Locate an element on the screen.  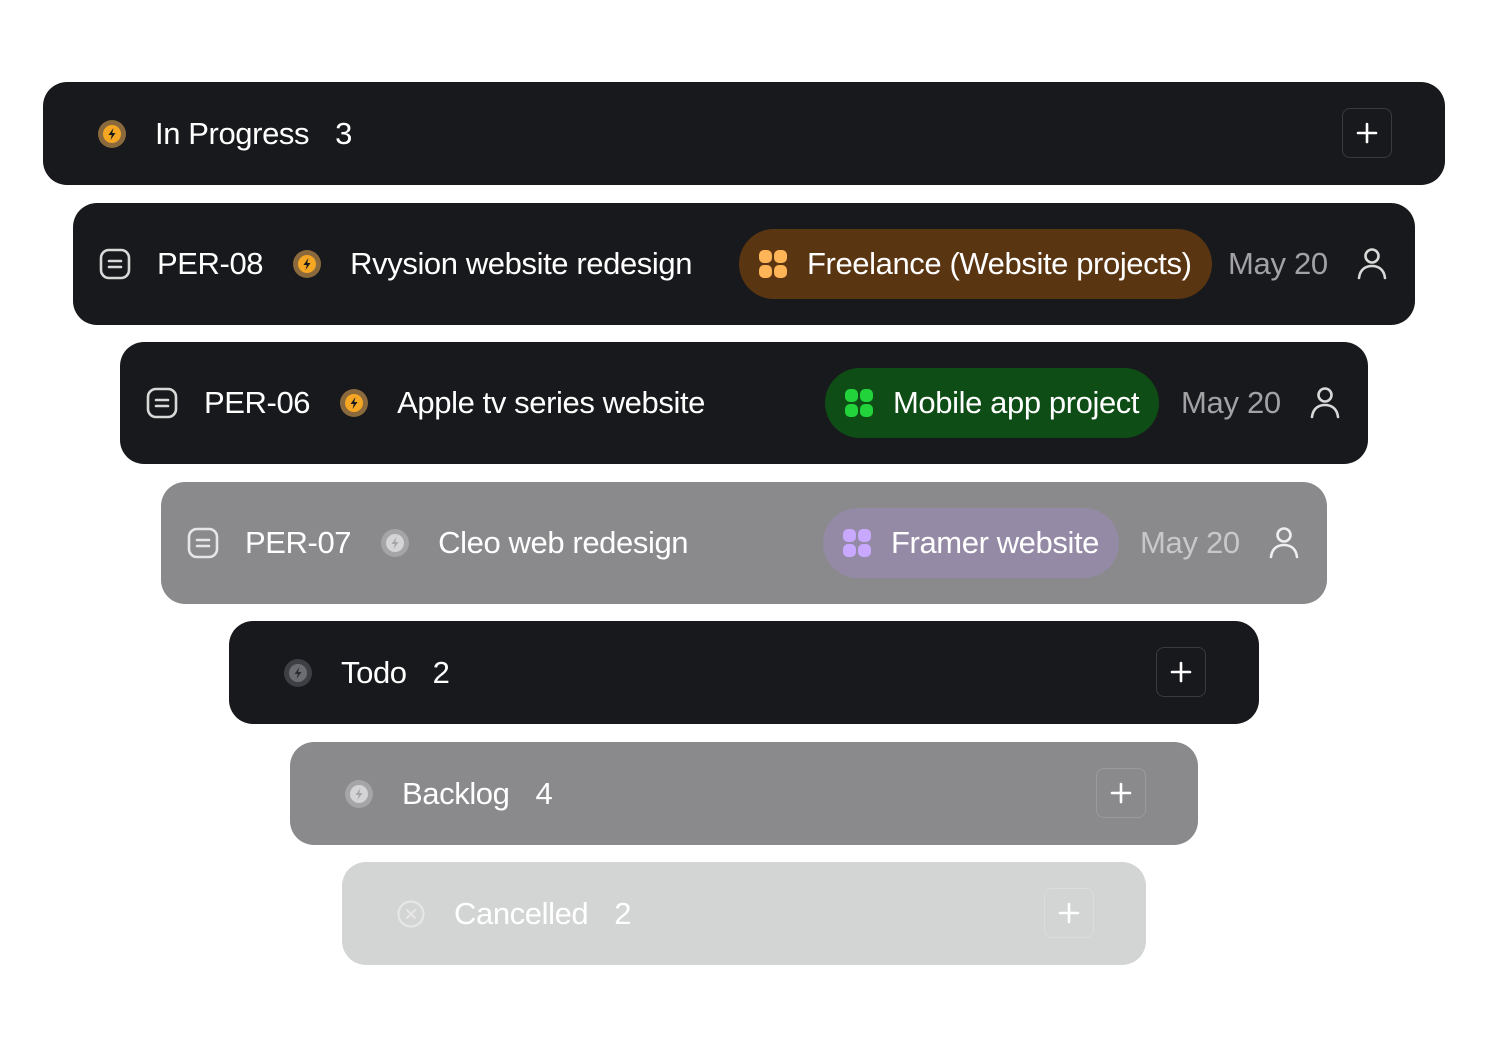
issue-id: PER-08 is located at coordinates (210, 263).